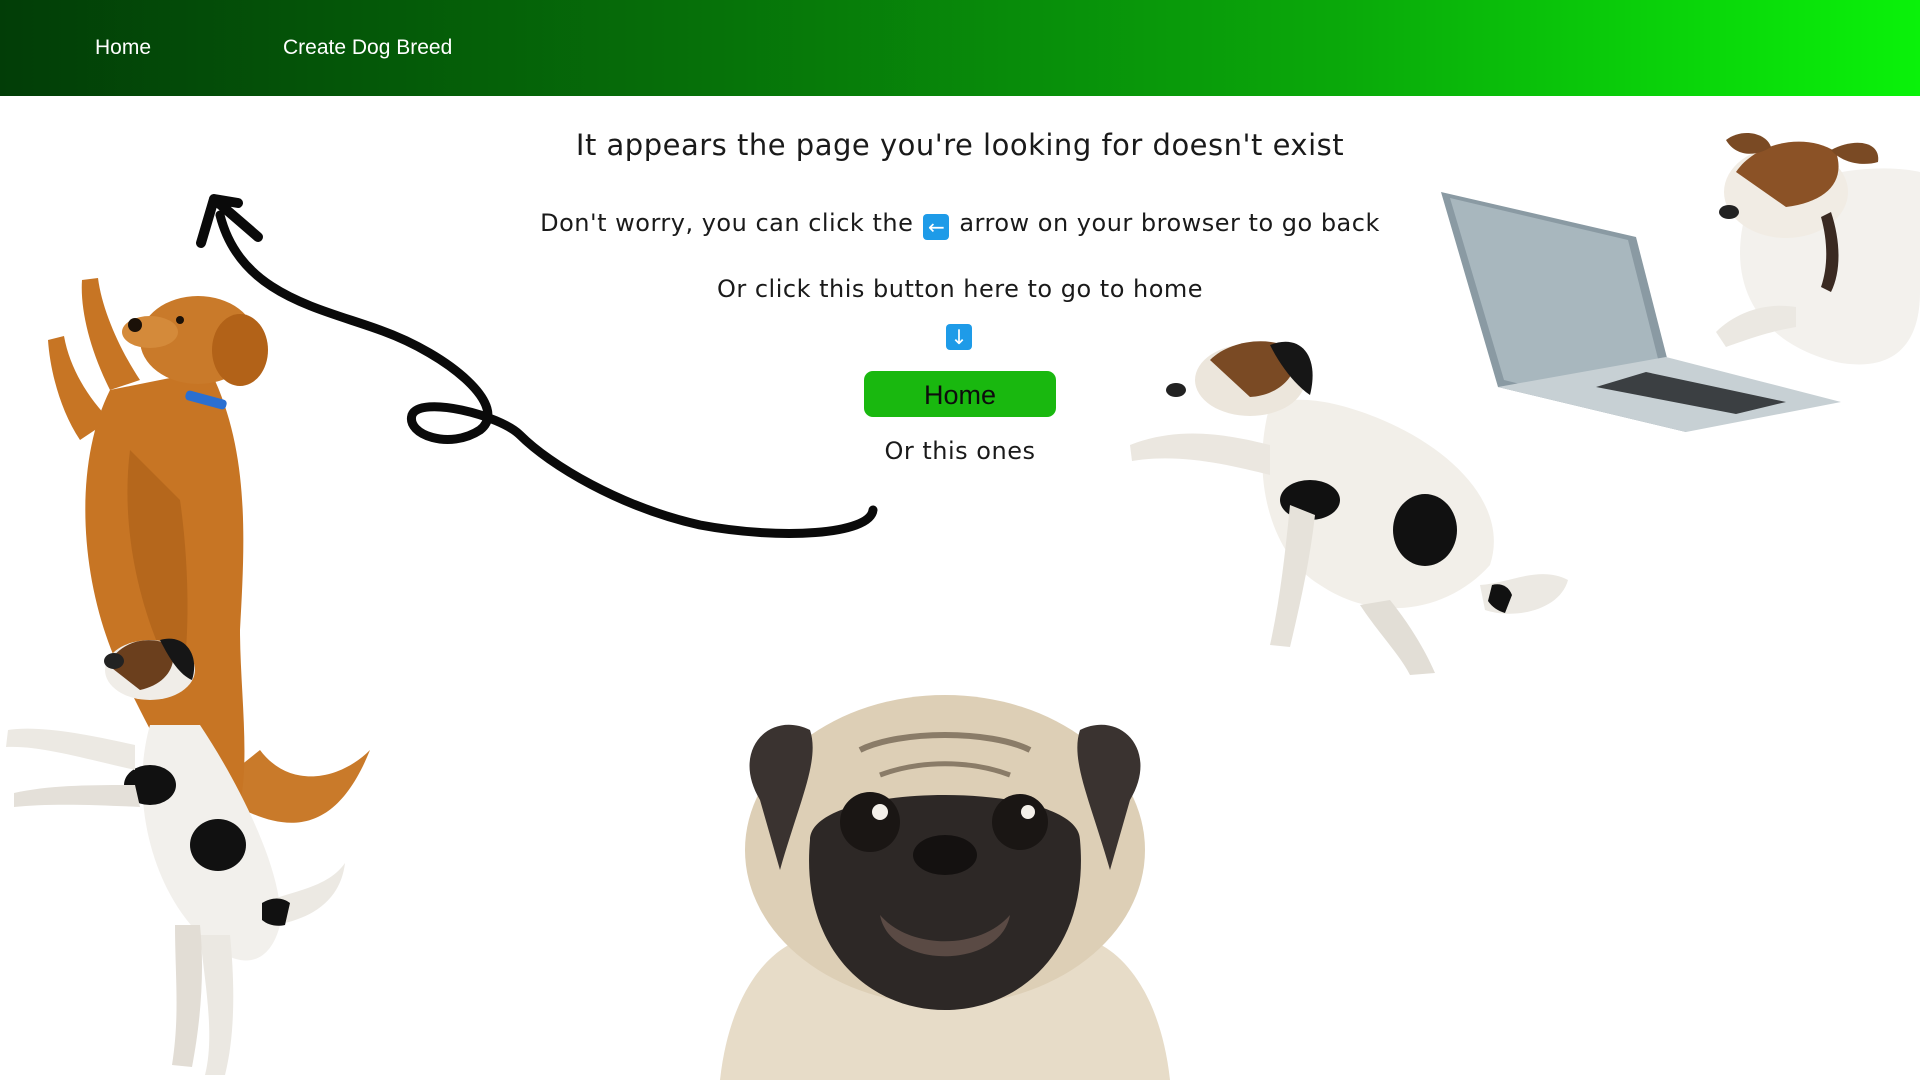  Describe the element at coordinates (960, 48) in the screenshot. I see `top-navbar: Home Create Dog Breed` at that location.